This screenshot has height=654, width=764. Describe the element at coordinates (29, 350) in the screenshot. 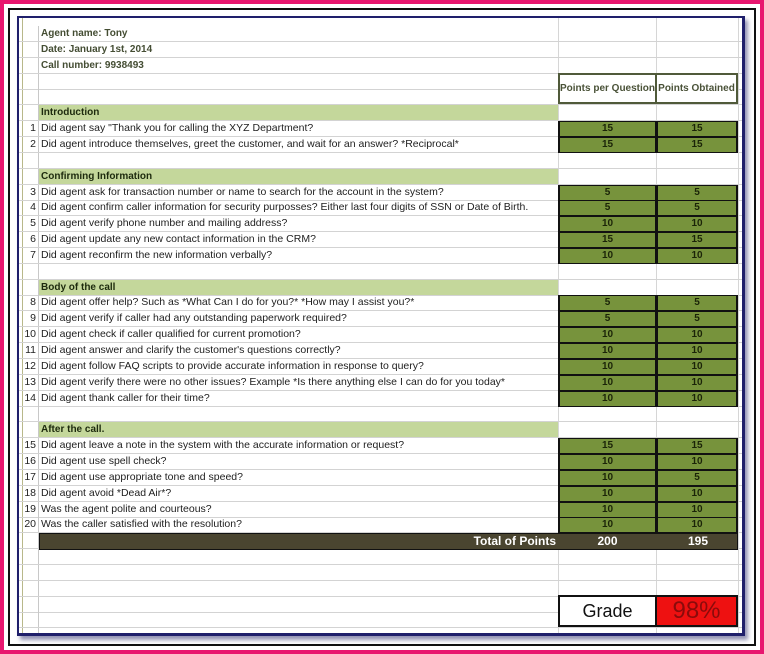

I see `question-number: 11` at that location.